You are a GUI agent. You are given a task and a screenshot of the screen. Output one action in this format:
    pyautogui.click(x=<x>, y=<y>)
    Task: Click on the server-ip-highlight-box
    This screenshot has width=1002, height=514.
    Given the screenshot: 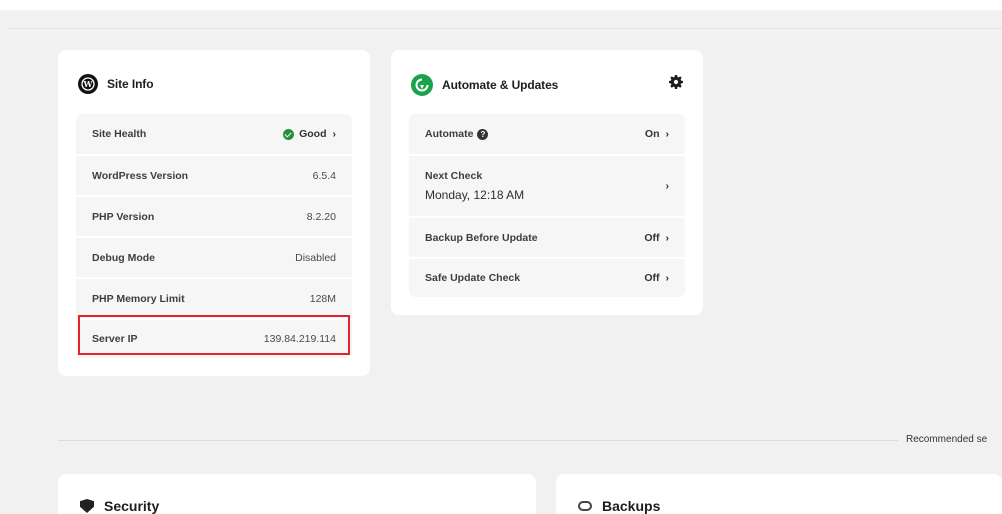 What is the action you would take?
    pyautogui.click(x=214, y=335)
    